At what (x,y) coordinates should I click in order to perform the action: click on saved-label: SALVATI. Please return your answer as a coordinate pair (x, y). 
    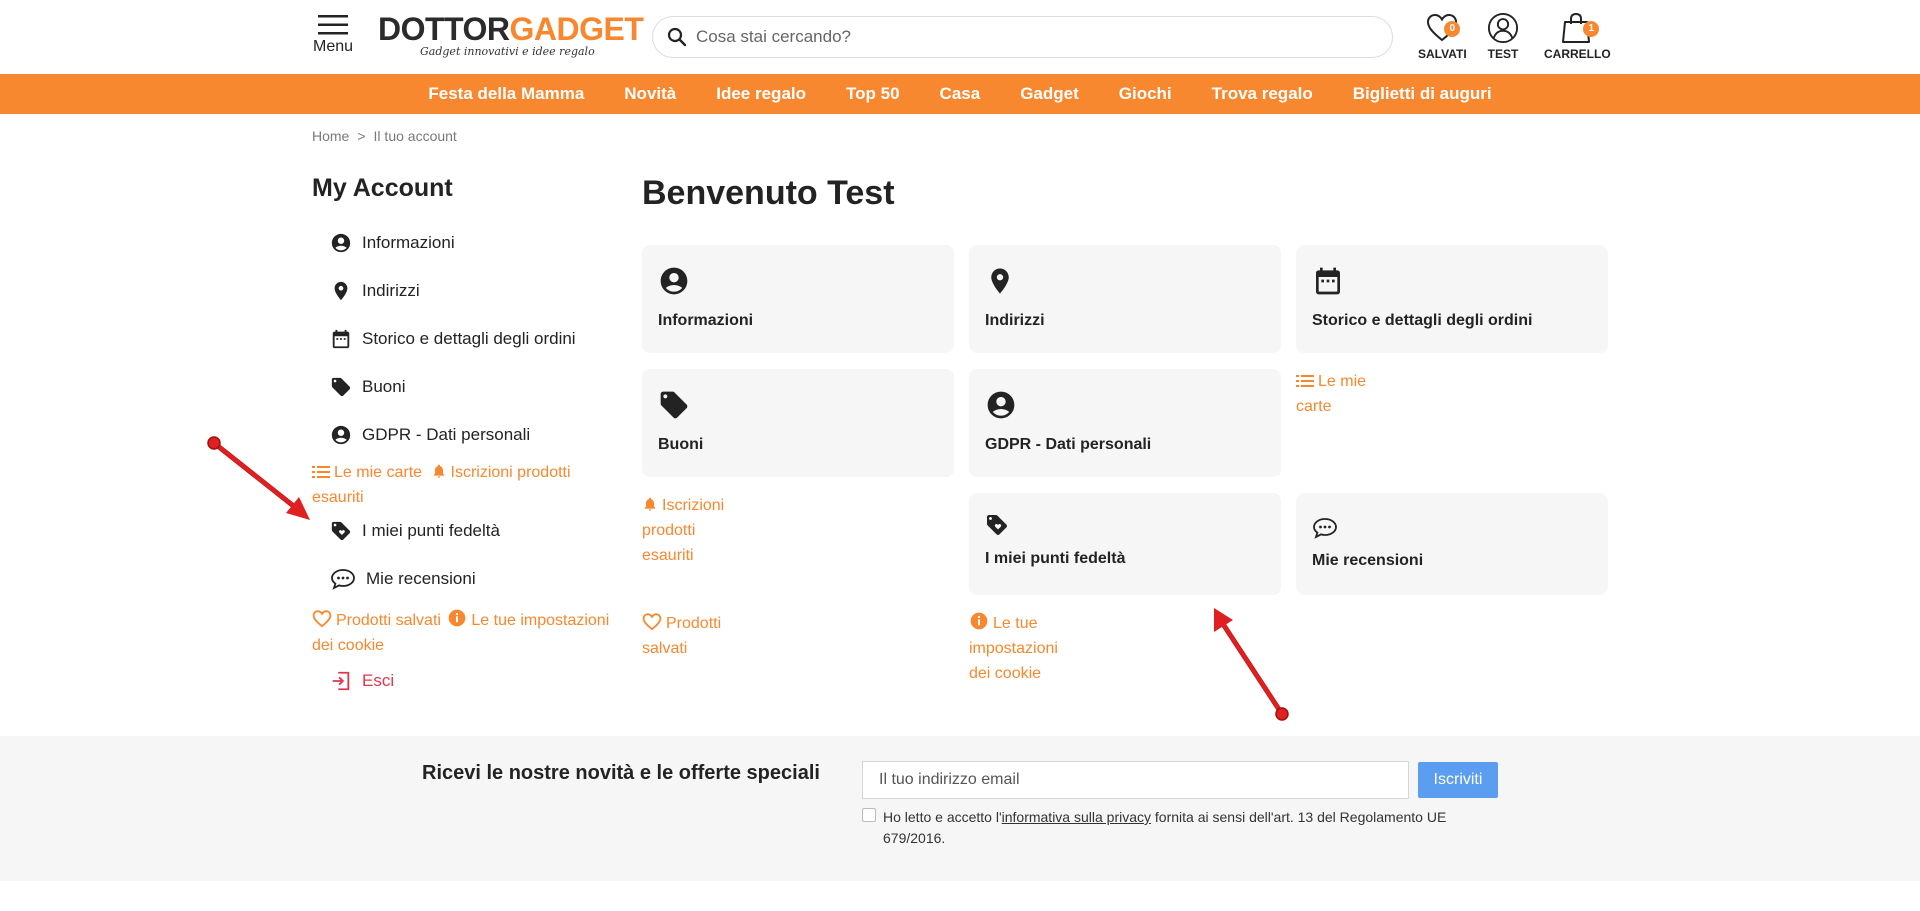
    Looking at the image, I should click on (1442, 54).